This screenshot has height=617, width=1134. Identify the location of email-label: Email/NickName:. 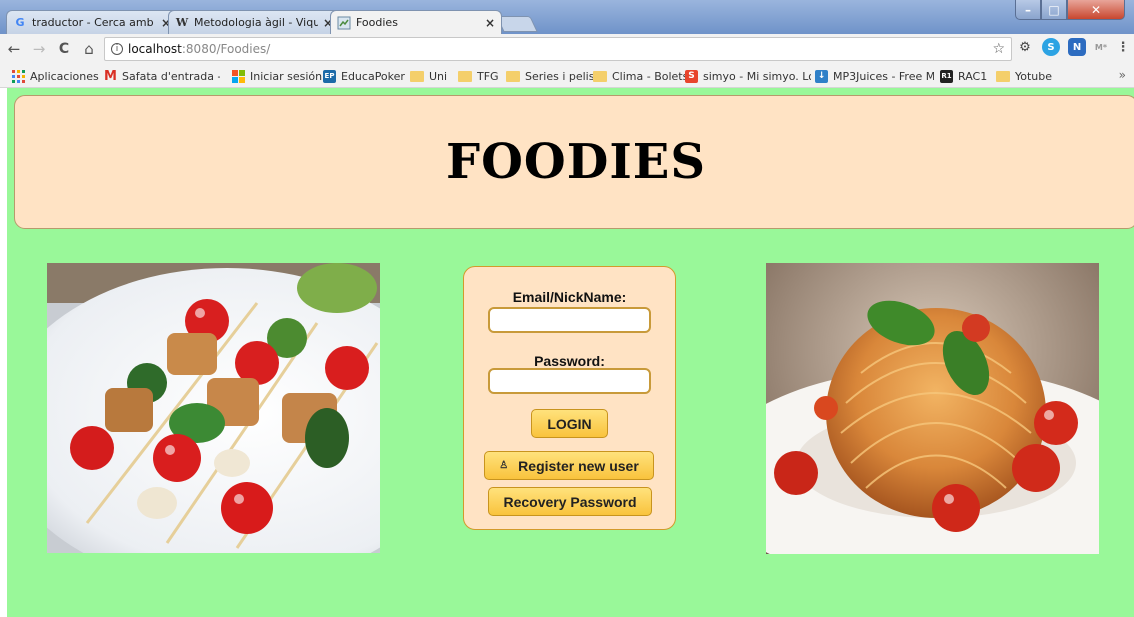
(569, 297).